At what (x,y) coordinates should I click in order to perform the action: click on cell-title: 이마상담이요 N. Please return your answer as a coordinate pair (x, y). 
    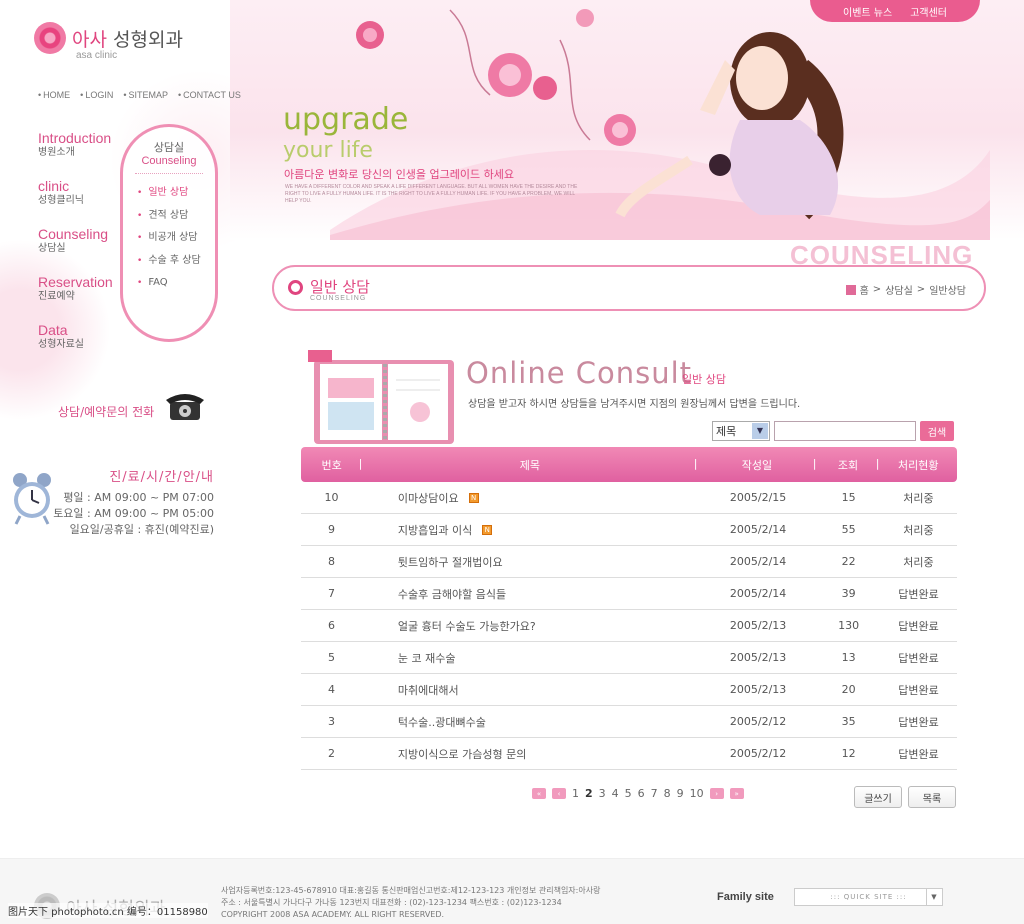
    Looking at the image, I should click on (530, 498).